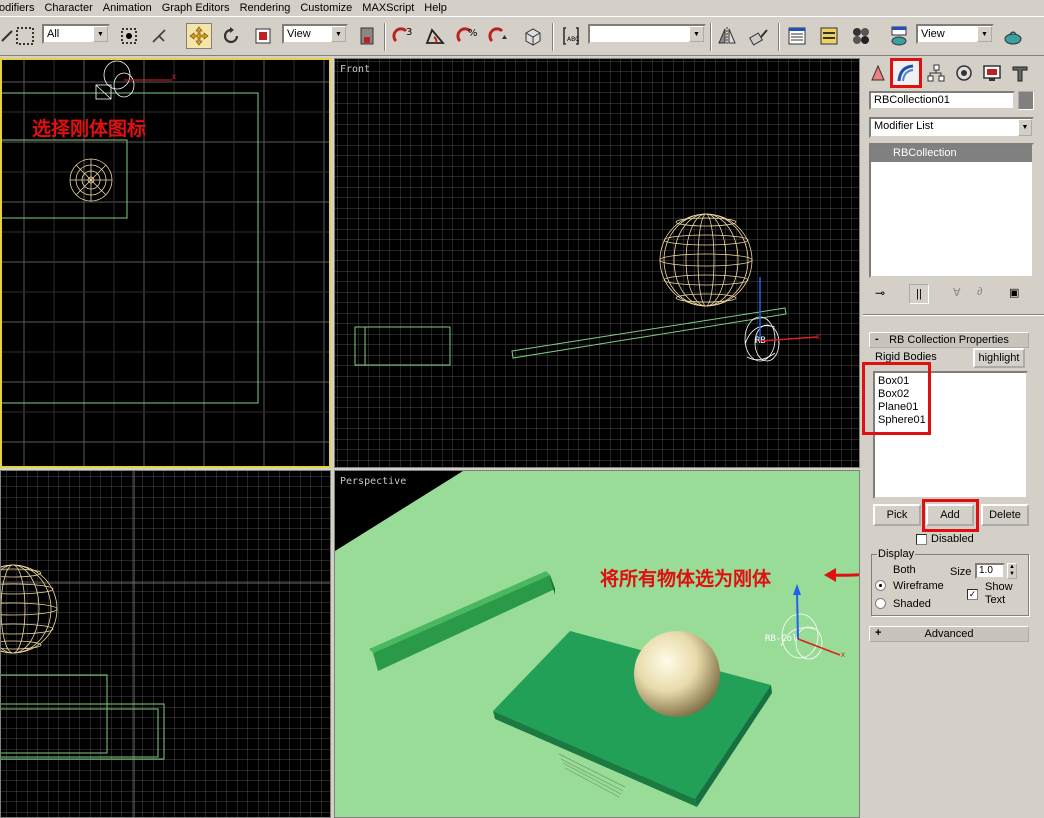 The width and height of the screenshot is (1044, 818). What do you see at coordinates (89, 129) in the screenshot?
I see `annotation-select-rigid-icon: 选择刚体图标` at bounding box center [89, 129].